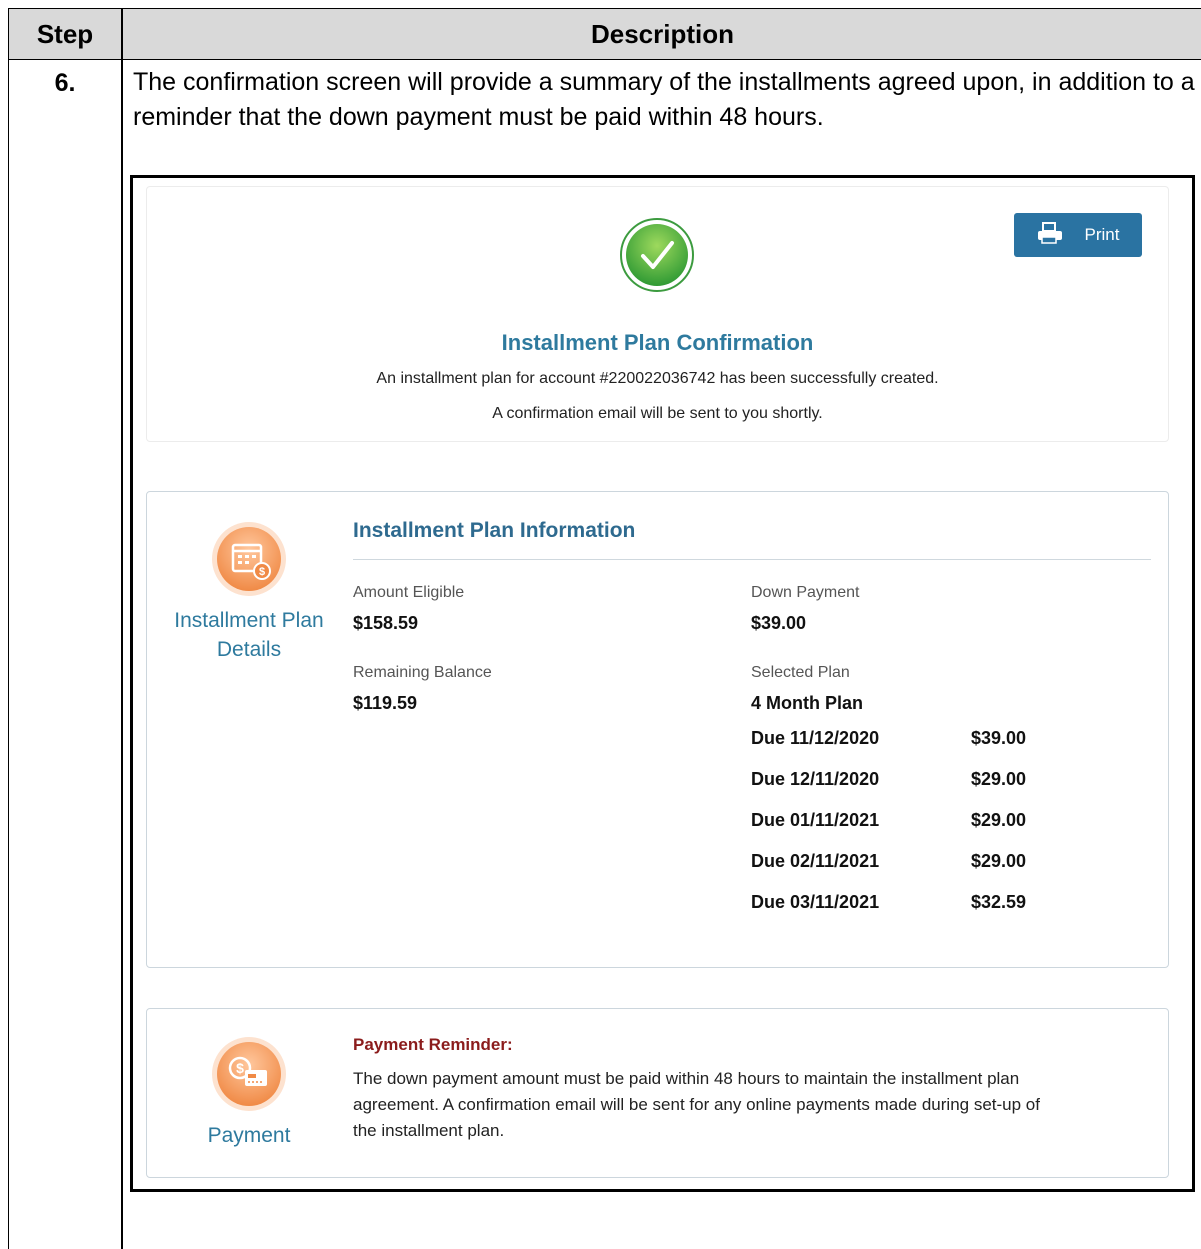 This screenshot has width=1201, height=1249. I want to click on selected-plan-label: Selected Plan, so click(800, 672).